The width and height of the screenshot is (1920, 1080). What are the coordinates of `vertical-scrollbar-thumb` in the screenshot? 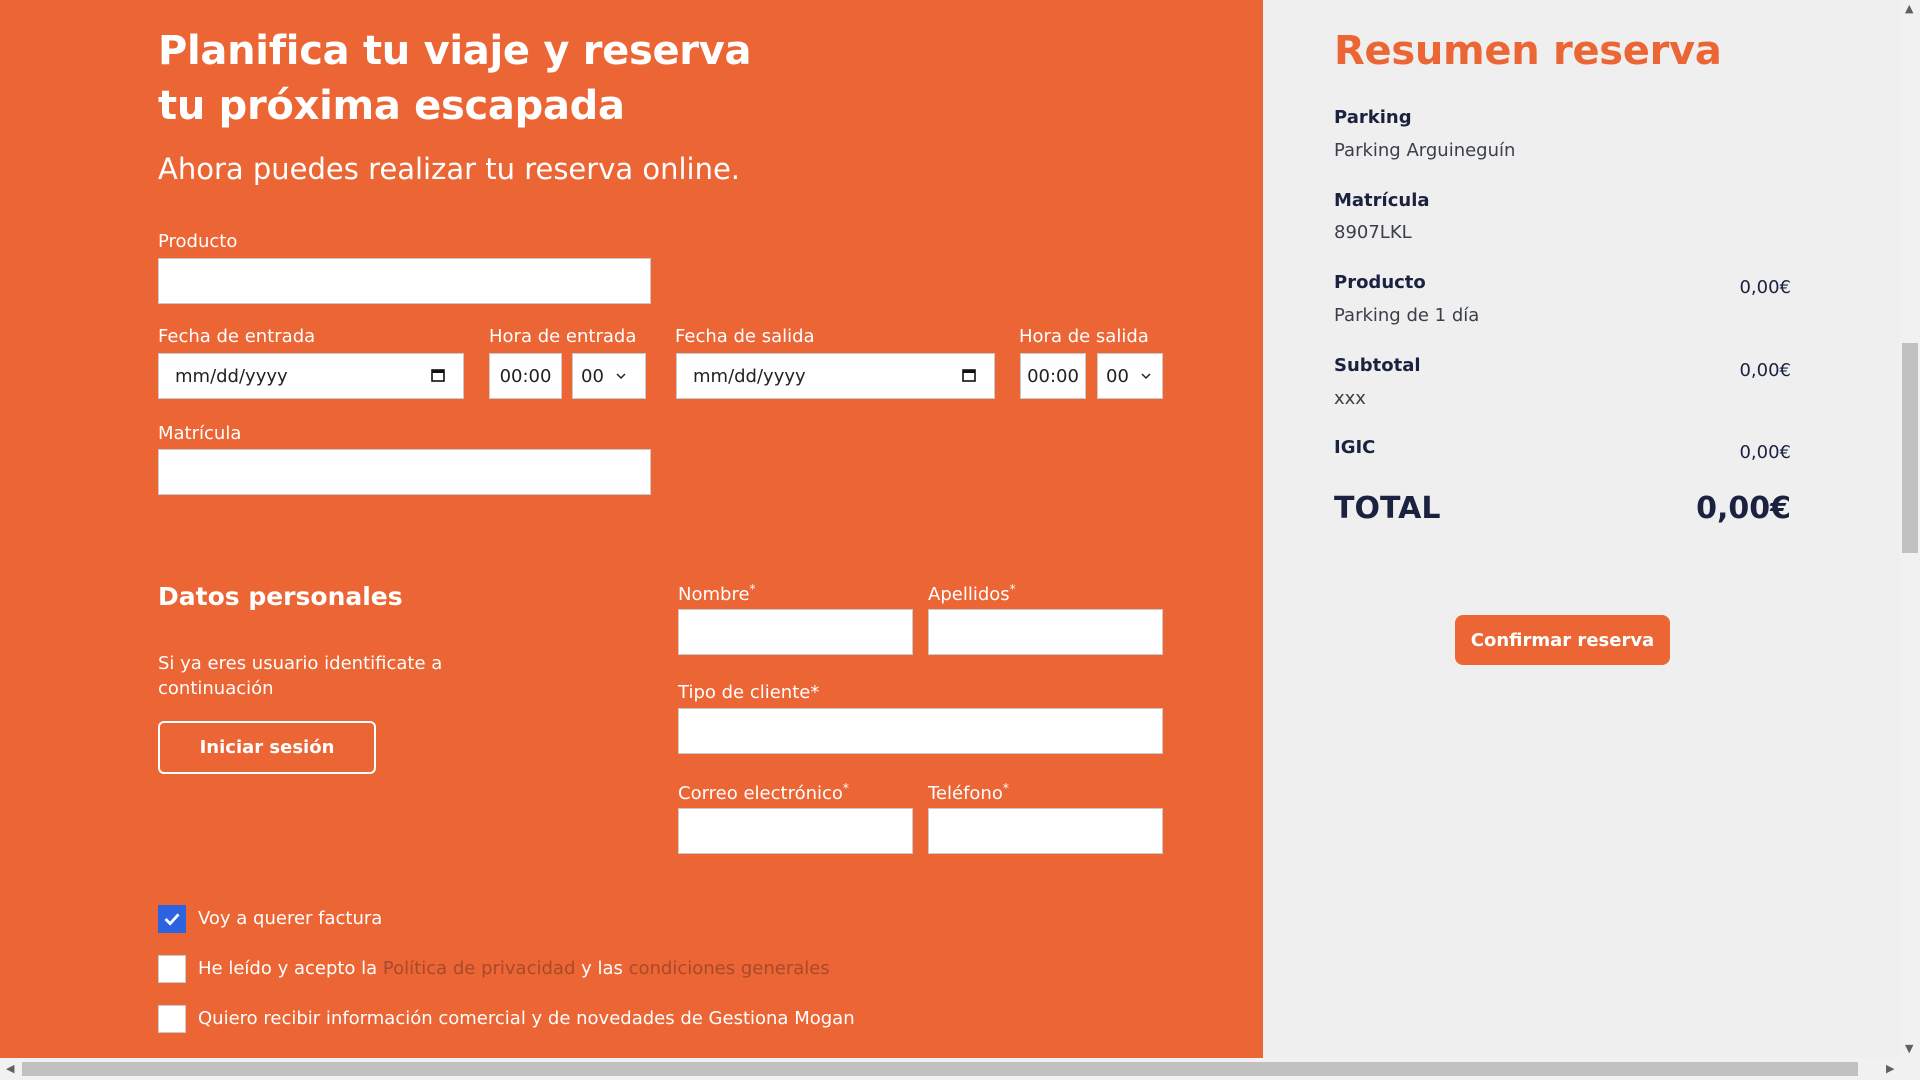 It's located at (1910, 448).